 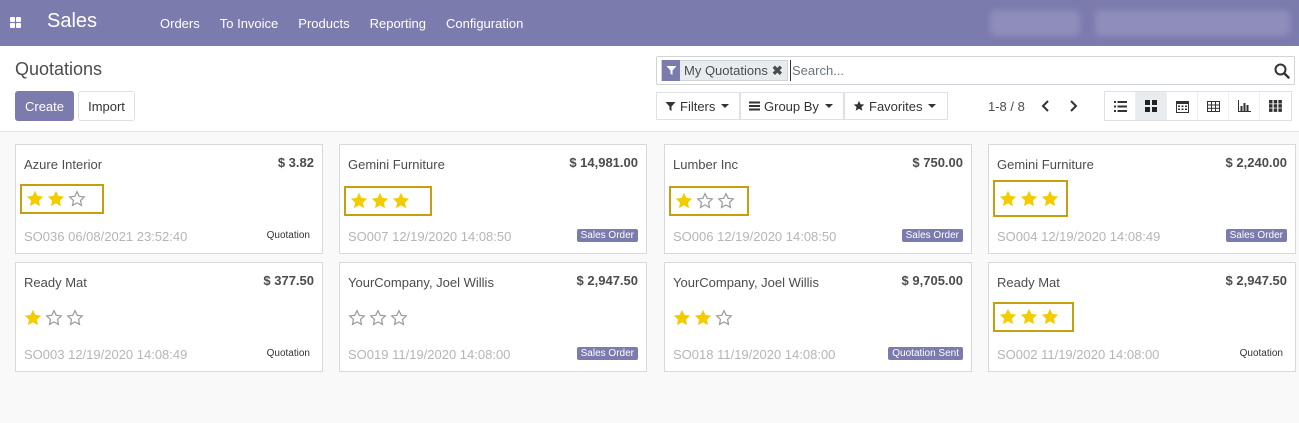 I want to click on pager-value: 1-8 / 8, so click(x=1006, y=106).